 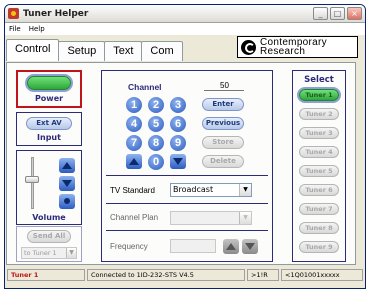 What do you see at coordinates (319, 80) in the screenshot?
I see `select-title: Select` at bounding box center [319, 80].